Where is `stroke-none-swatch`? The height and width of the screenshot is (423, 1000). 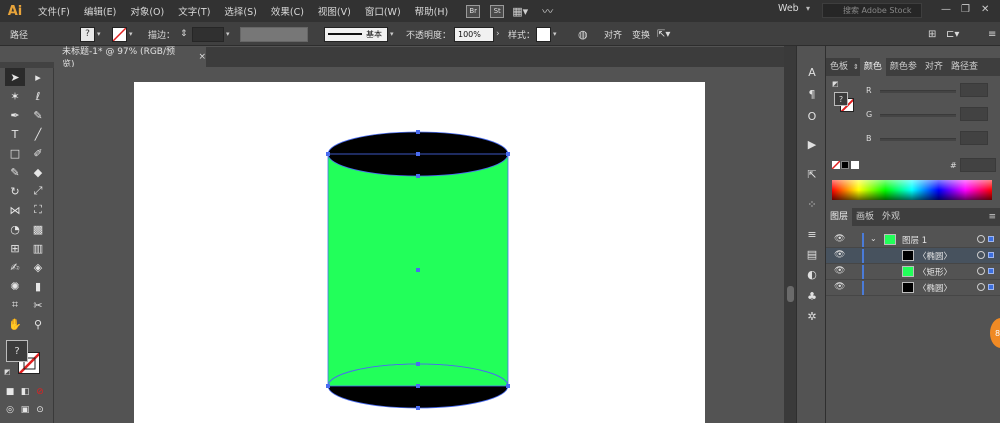 stroke-none-swatch is located at coordinates (119, 34).